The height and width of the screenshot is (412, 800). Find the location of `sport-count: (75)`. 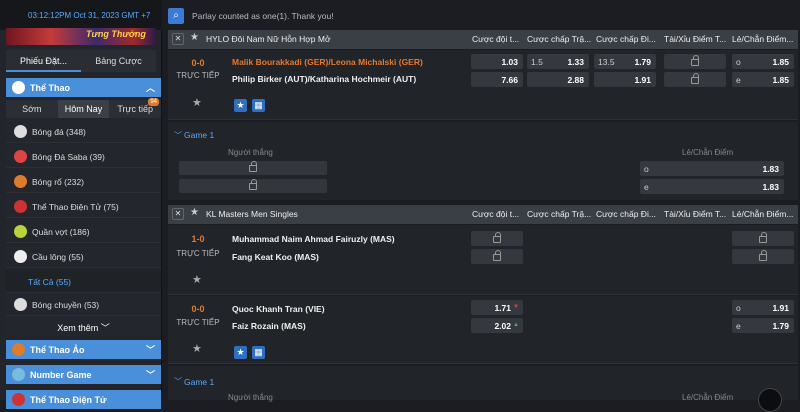

sport-count: (75) is located at coordinates (111, 207).